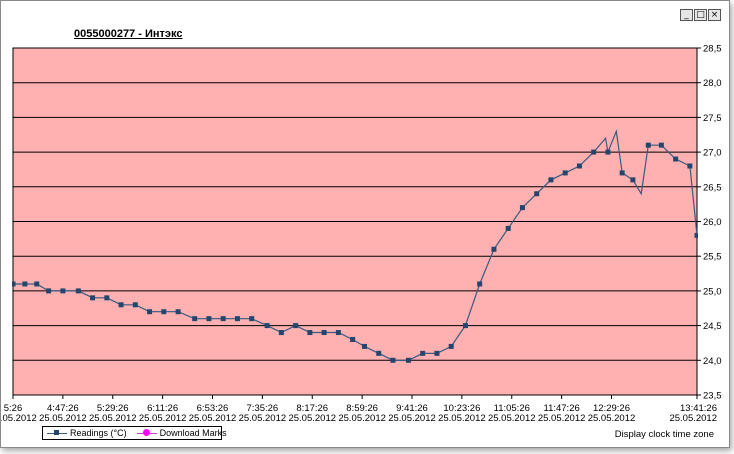 This screenshot has height=454, width=734. Describe the element at coordinates (712, 361) in the screenshot. I see `y-tick-label: 24,0` at that location.